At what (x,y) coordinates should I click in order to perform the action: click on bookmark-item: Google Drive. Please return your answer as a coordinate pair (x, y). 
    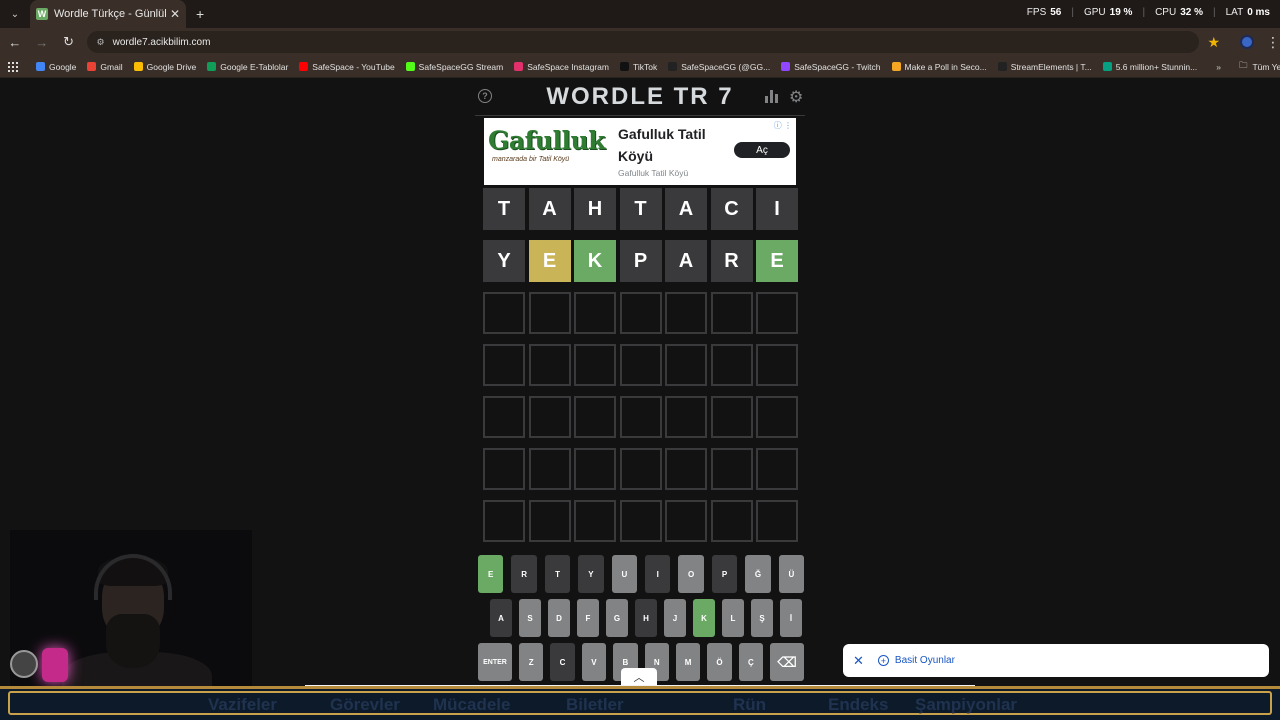
    Looking at the image, I should click on (165, 66).